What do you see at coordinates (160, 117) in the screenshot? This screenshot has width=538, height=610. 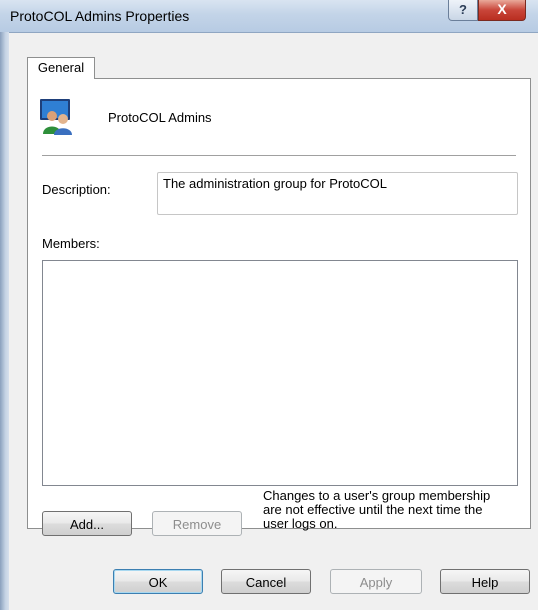 I see `group-name: ProtoCOL Admins` at bounding box center [160, 117].